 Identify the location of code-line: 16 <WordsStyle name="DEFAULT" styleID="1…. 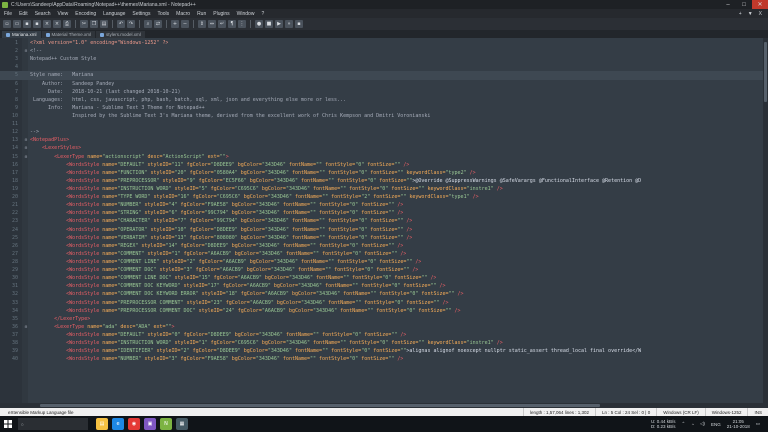
(384, 165).